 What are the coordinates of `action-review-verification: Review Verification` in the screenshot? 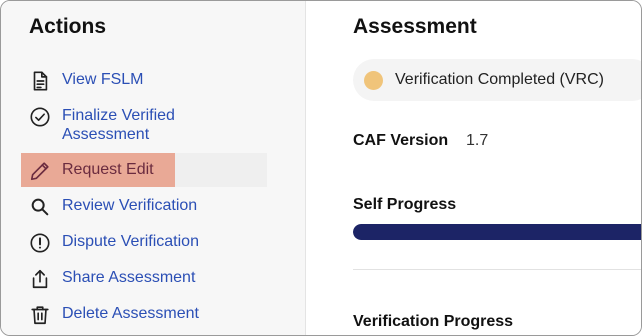 It's located at (113, 207).